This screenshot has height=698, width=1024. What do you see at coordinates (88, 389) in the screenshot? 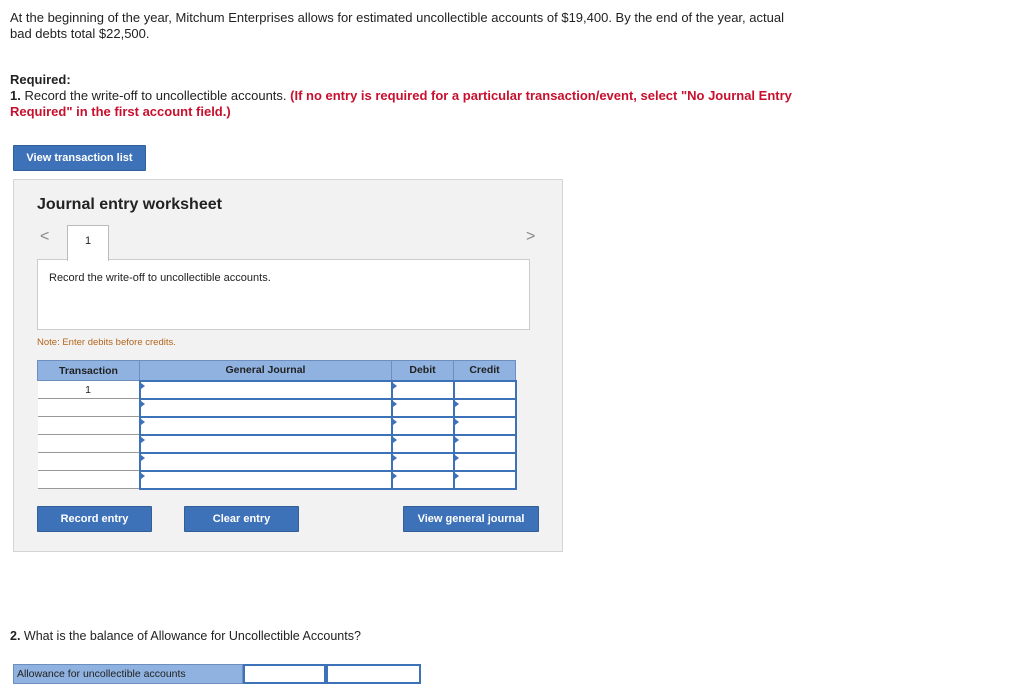
I see `transaction-cell: 1` at bounding box center [88, 389].